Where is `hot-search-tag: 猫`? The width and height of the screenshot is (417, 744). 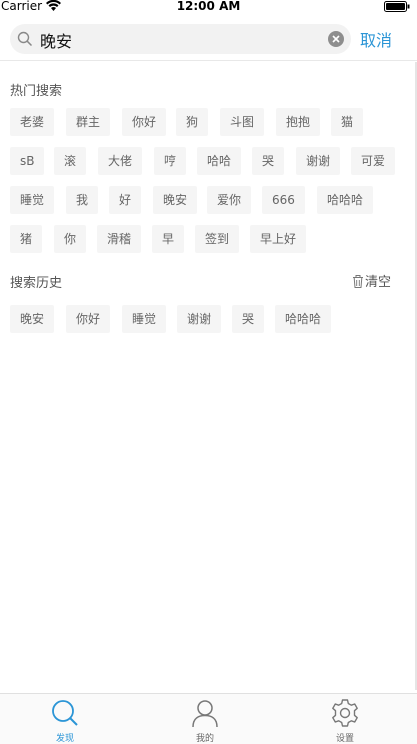 hot-search-tag: 猫 is located at coordinates (347, 122).